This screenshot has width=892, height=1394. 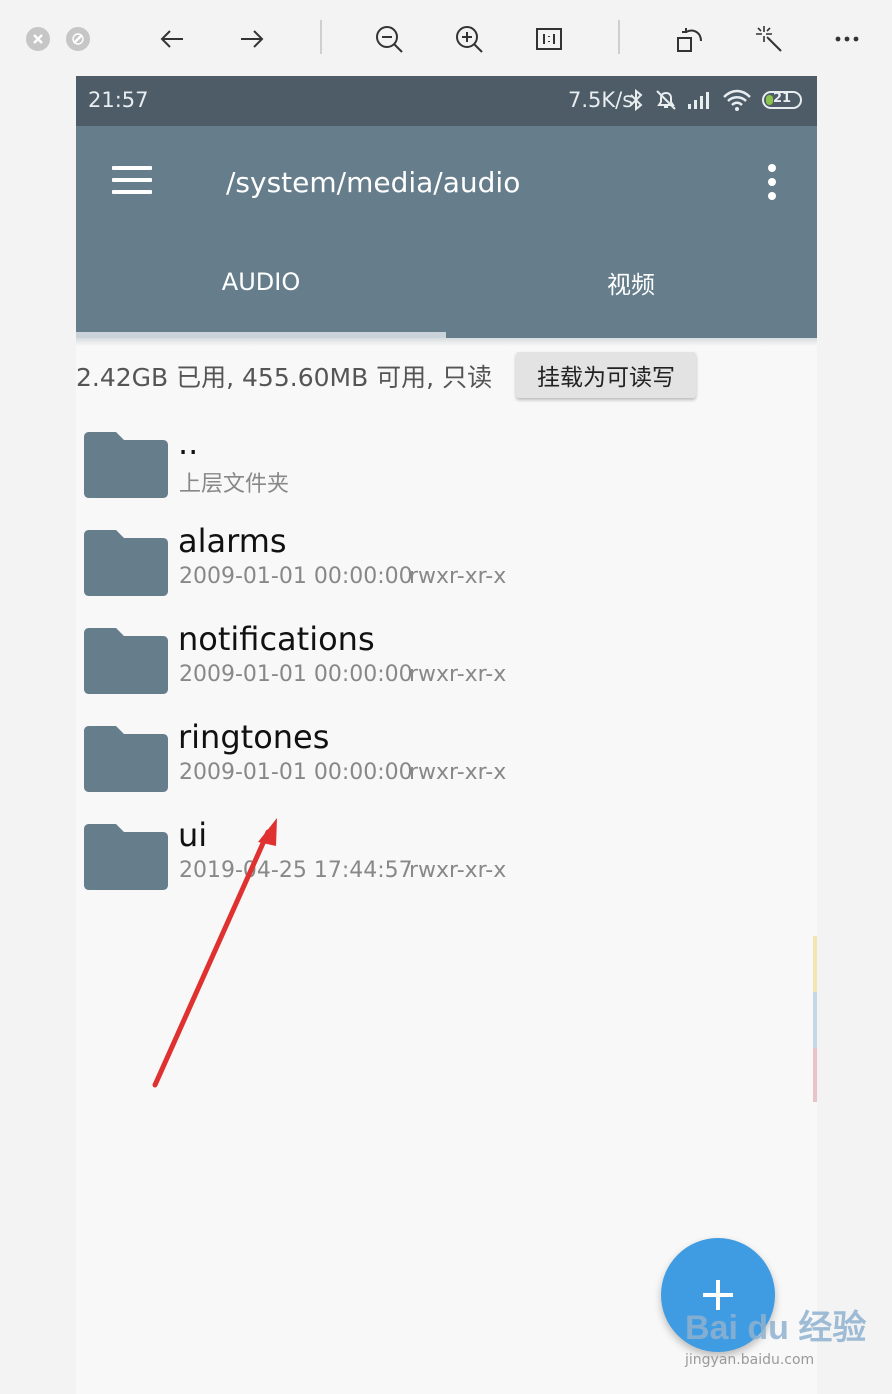 I want to click on file-name: notifications, so click(x=276, y=639).